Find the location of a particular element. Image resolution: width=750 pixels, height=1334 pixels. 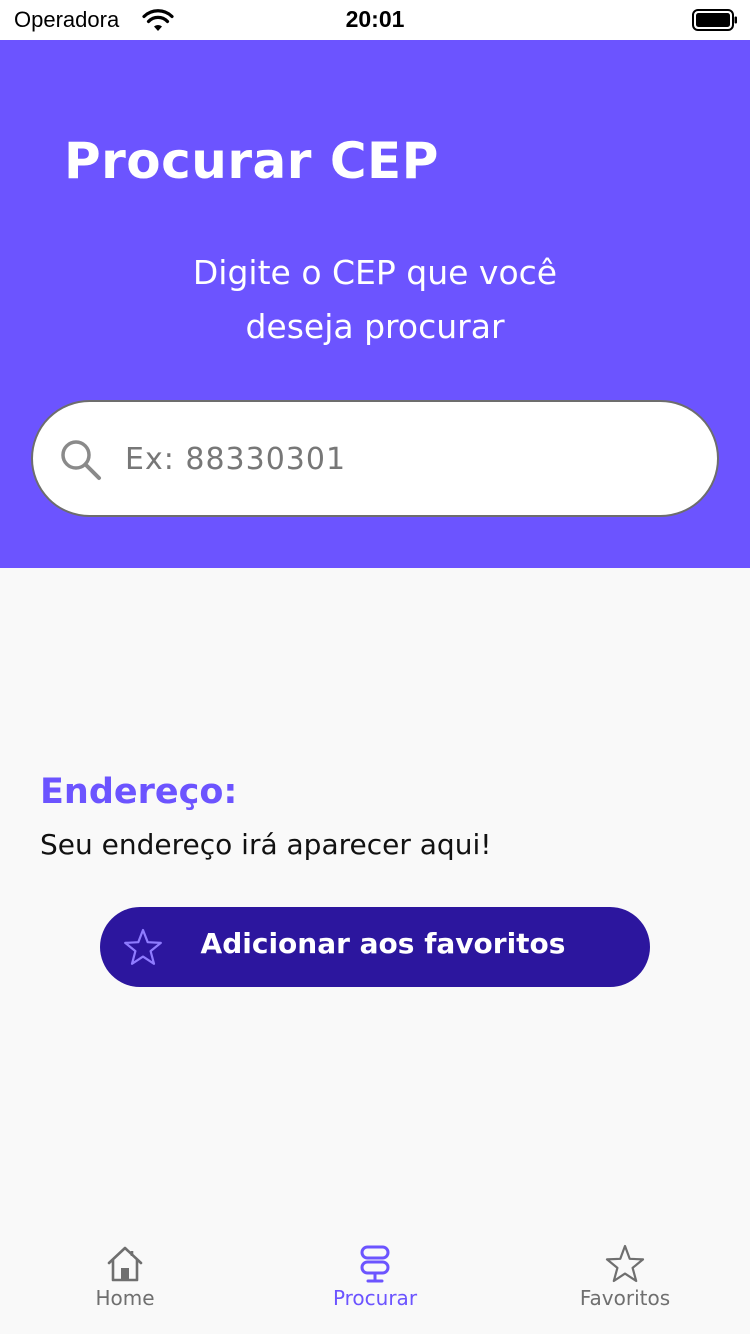

nav-item-favoritos: Favoritos is located at coordinates (625, 1282).